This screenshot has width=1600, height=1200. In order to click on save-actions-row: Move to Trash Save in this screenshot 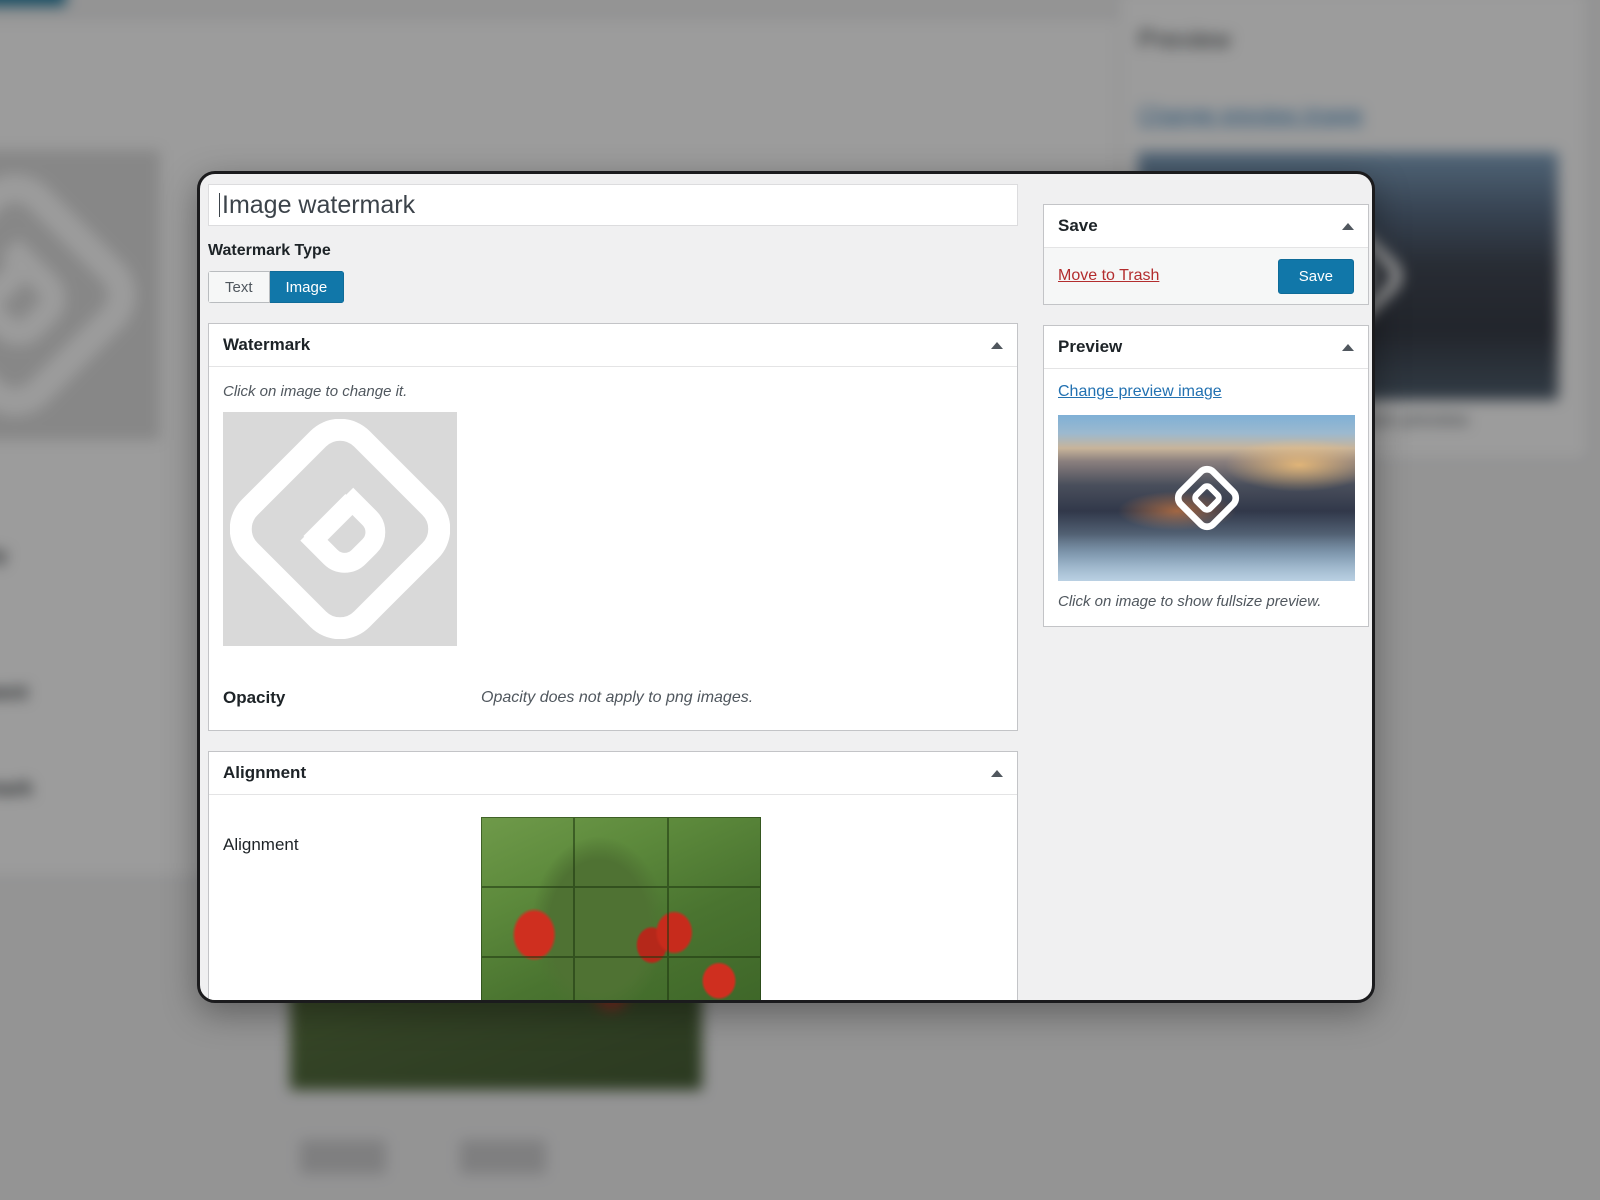, I will do `click(1206, 276)`.